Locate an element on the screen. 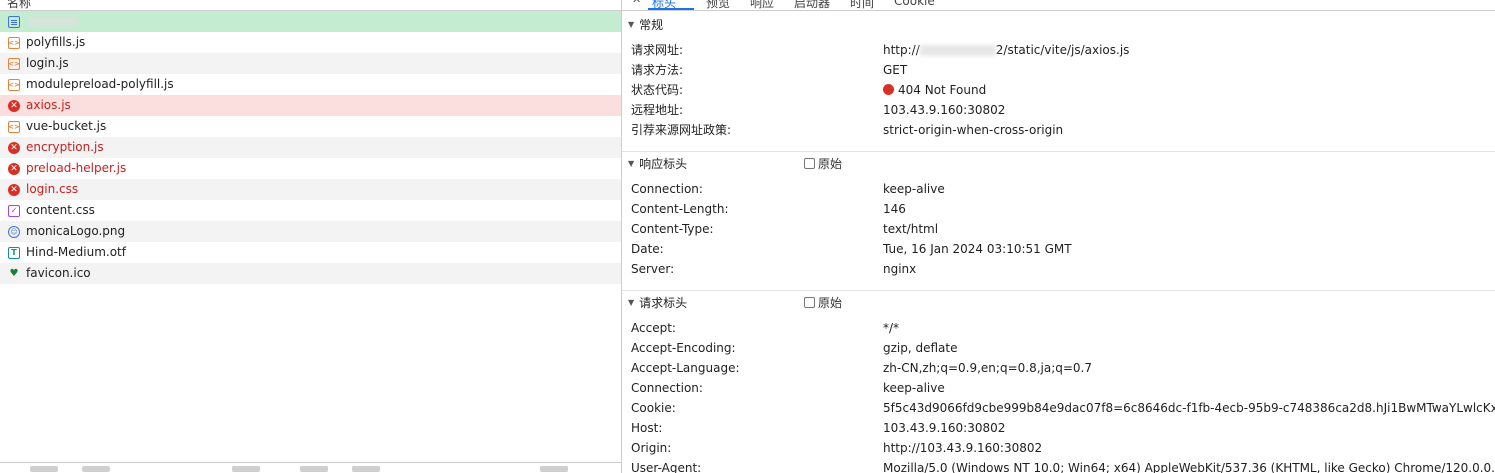 This screenshot has height=473, width=1495. header-key: User-Agent: is located at coordinates (666, 467).